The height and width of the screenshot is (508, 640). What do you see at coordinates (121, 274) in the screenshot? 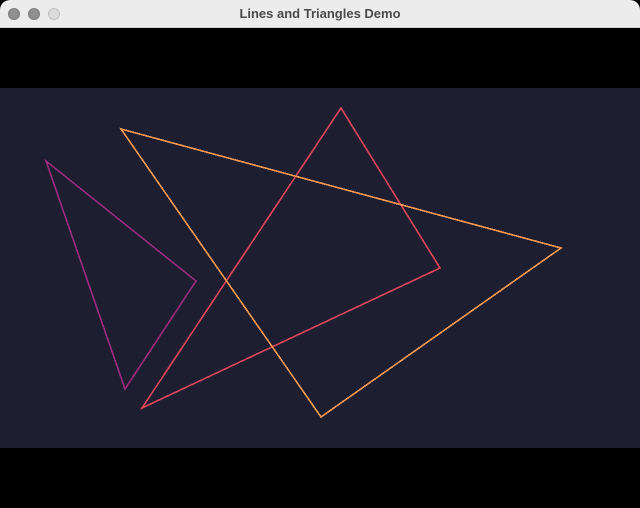
I see `triangle-purple` at bounding box center [121, 274].